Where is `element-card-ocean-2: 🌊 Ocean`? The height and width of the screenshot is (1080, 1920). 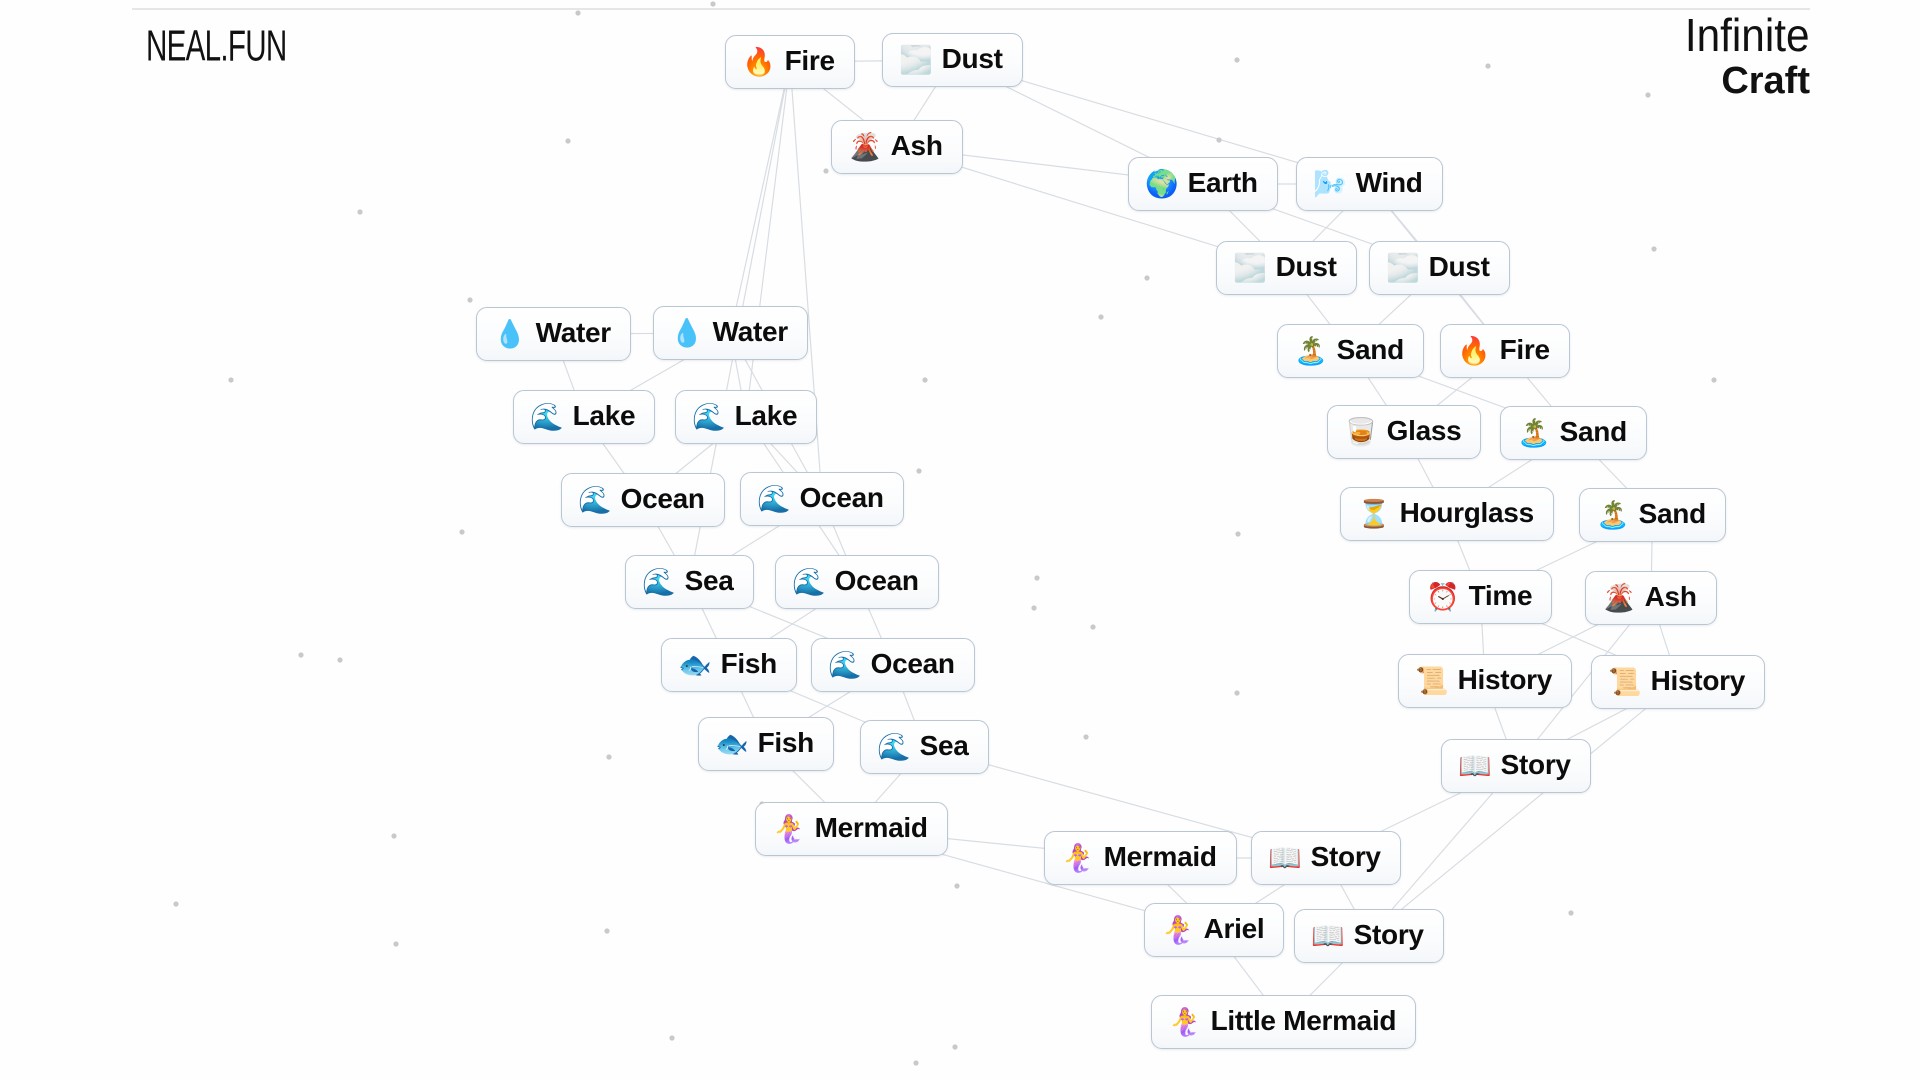
element-card-ocean-2: 🌊 Ocean is located at coordinates (822, 499).